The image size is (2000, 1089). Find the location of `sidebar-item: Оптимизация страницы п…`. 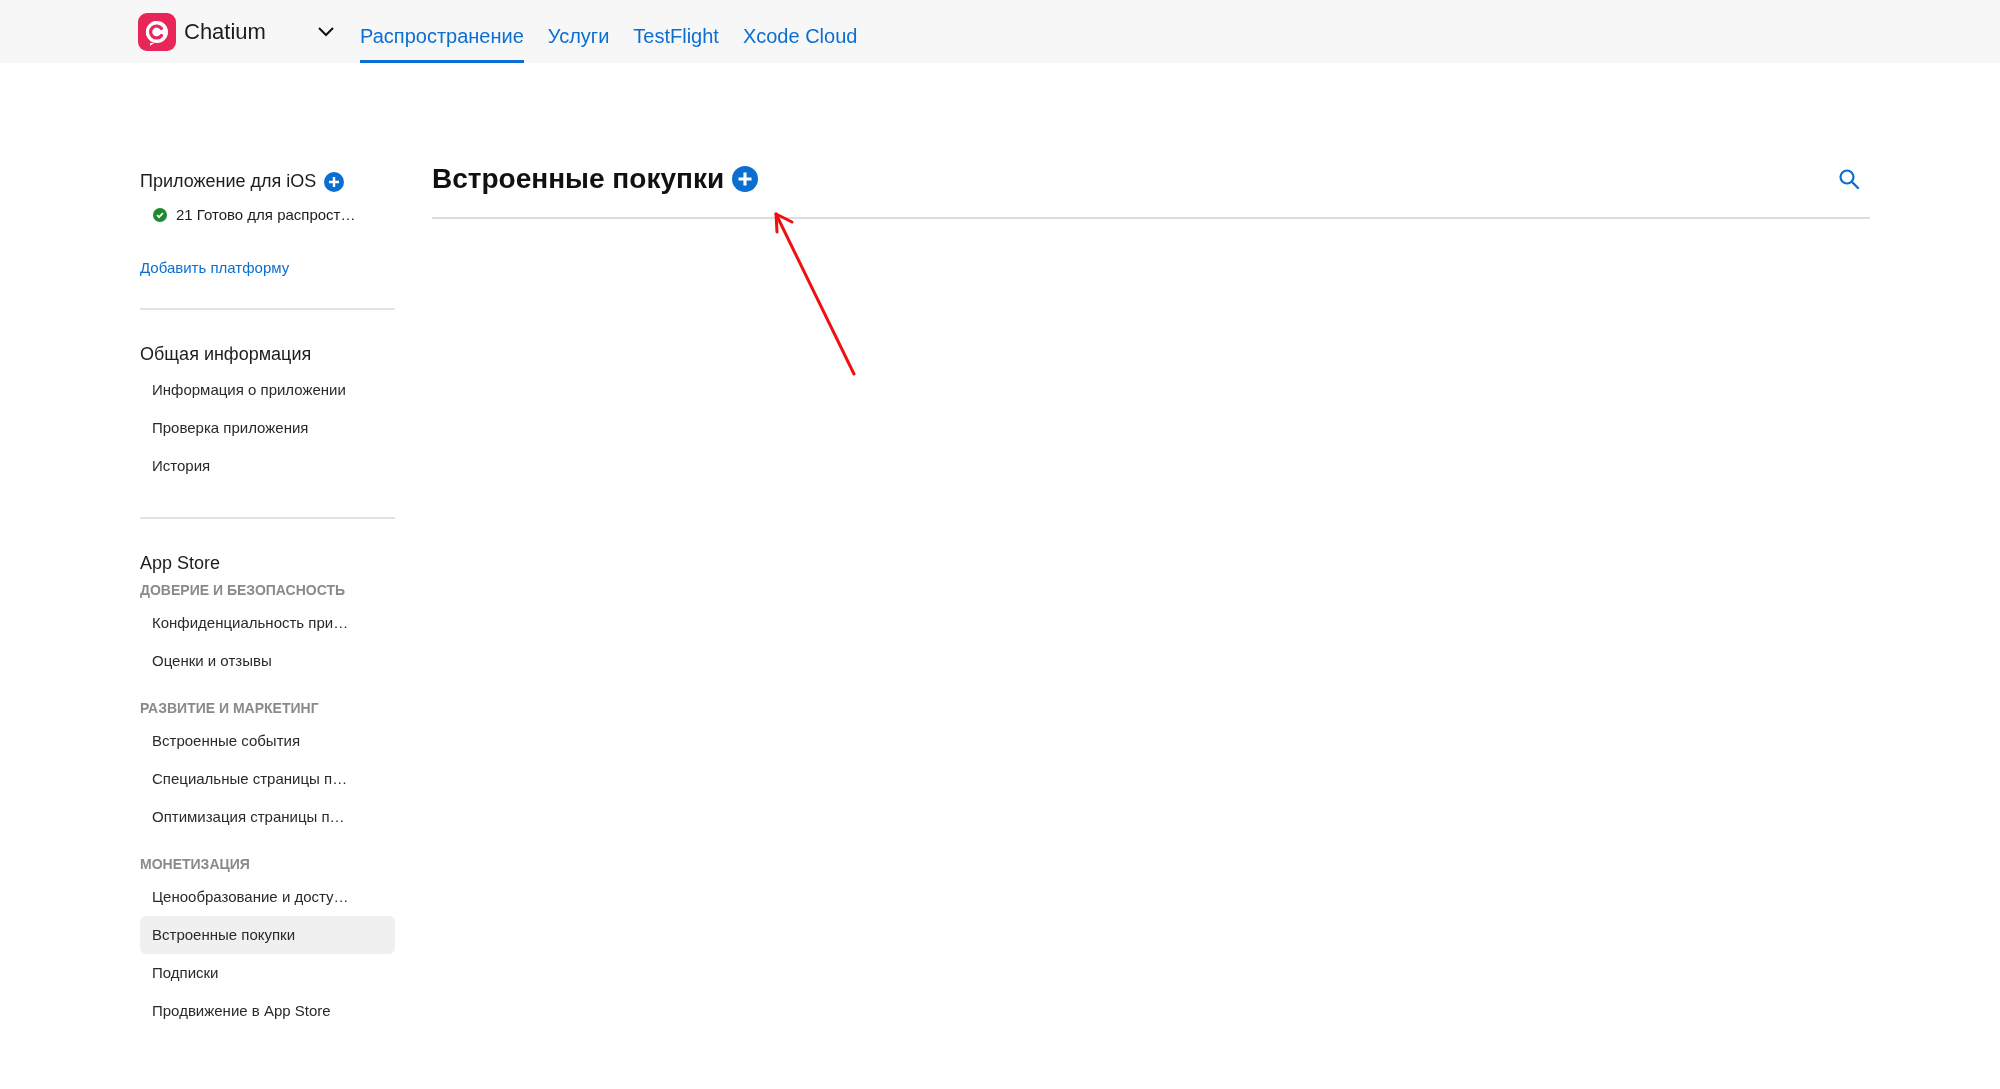

sidebar-item: Оптимизация страницы п… is located at coordinates (267, 817).